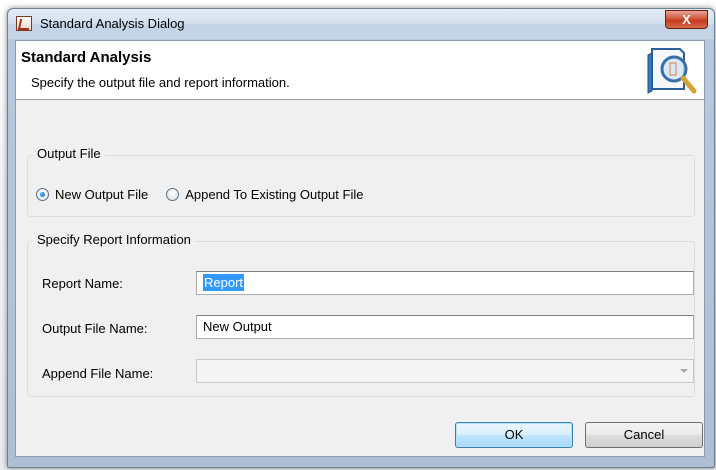  I want to click on report-name-label: Report Name:, so click(82, 283).